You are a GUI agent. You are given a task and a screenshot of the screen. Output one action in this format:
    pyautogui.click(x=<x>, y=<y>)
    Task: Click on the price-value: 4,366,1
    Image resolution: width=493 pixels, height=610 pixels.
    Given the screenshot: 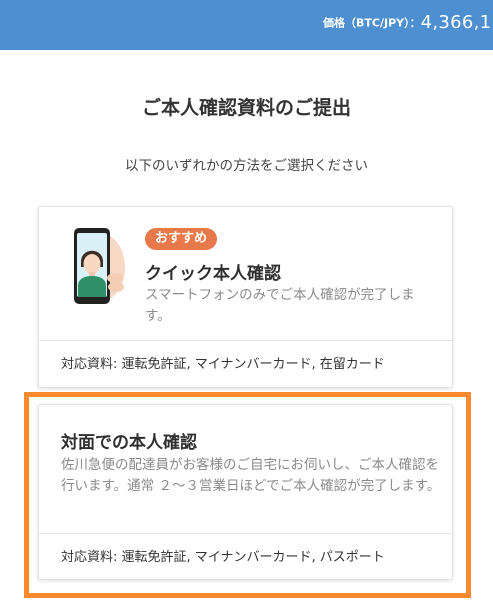 What is the action you would take?
    pyautogui.click(x=456, y=22)
    